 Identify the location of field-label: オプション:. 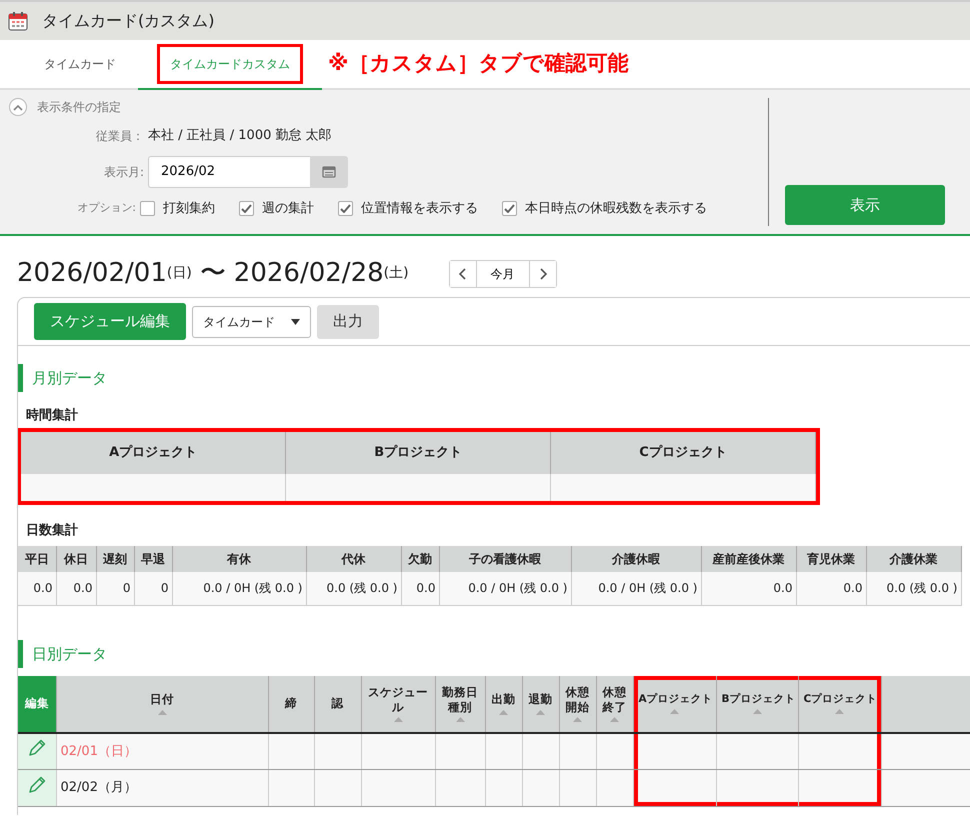
(106, 208).